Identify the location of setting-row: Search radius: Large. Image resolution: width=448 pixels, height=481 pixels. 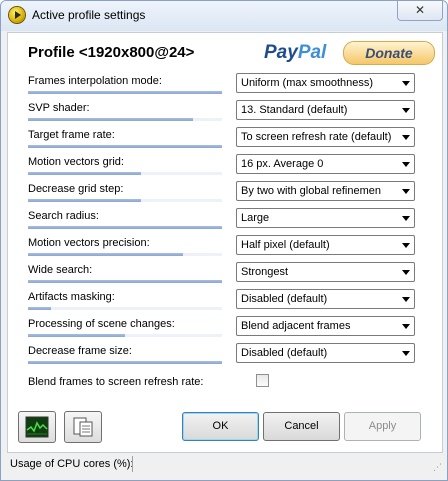
(233, 221).